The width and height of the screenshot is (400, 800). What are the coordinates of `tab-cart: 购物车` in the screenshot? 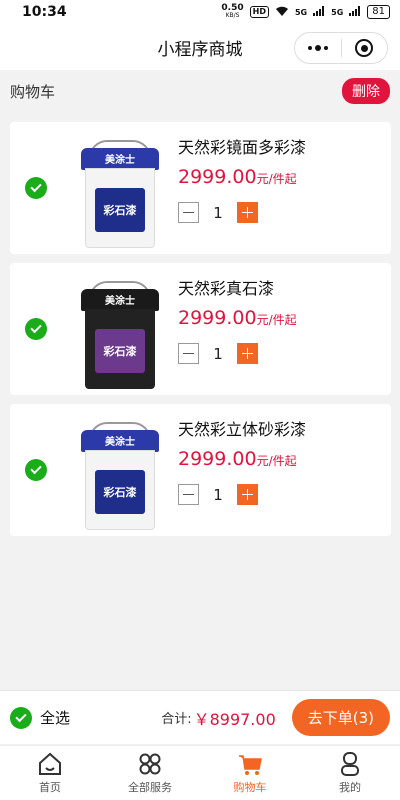 It's located at (250, 773).